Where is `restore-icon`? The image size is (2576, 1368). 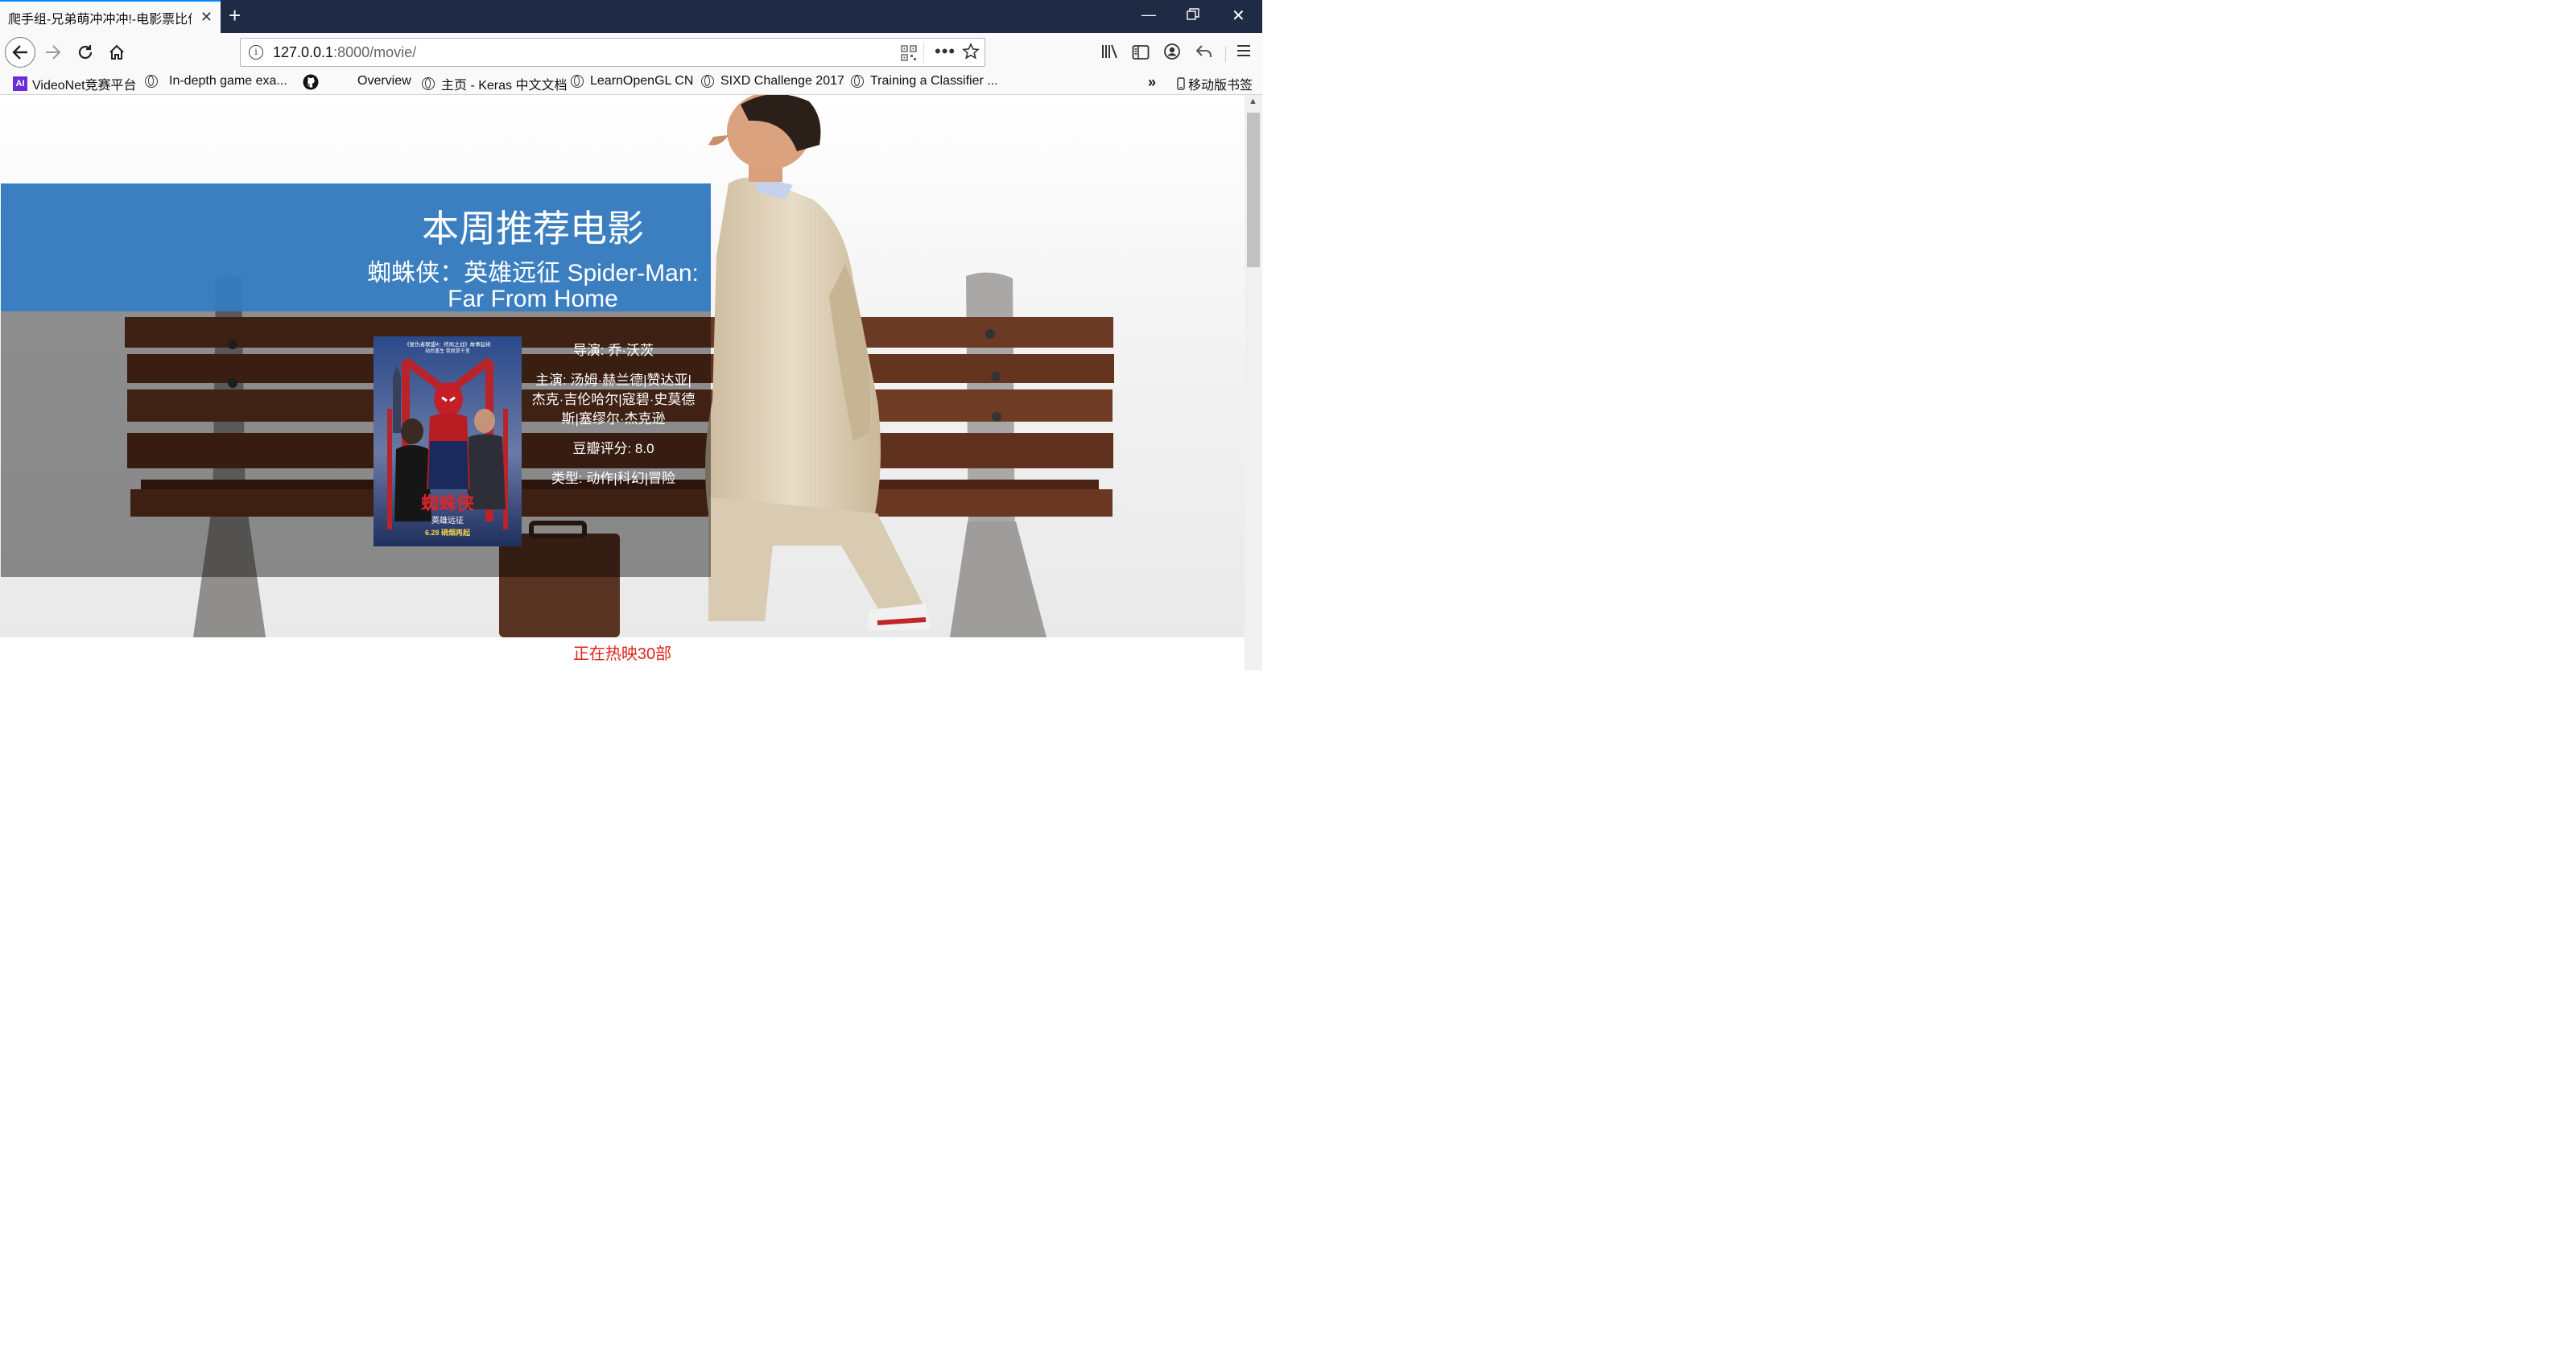 restore-icon is located at coordinates (1193, 16).